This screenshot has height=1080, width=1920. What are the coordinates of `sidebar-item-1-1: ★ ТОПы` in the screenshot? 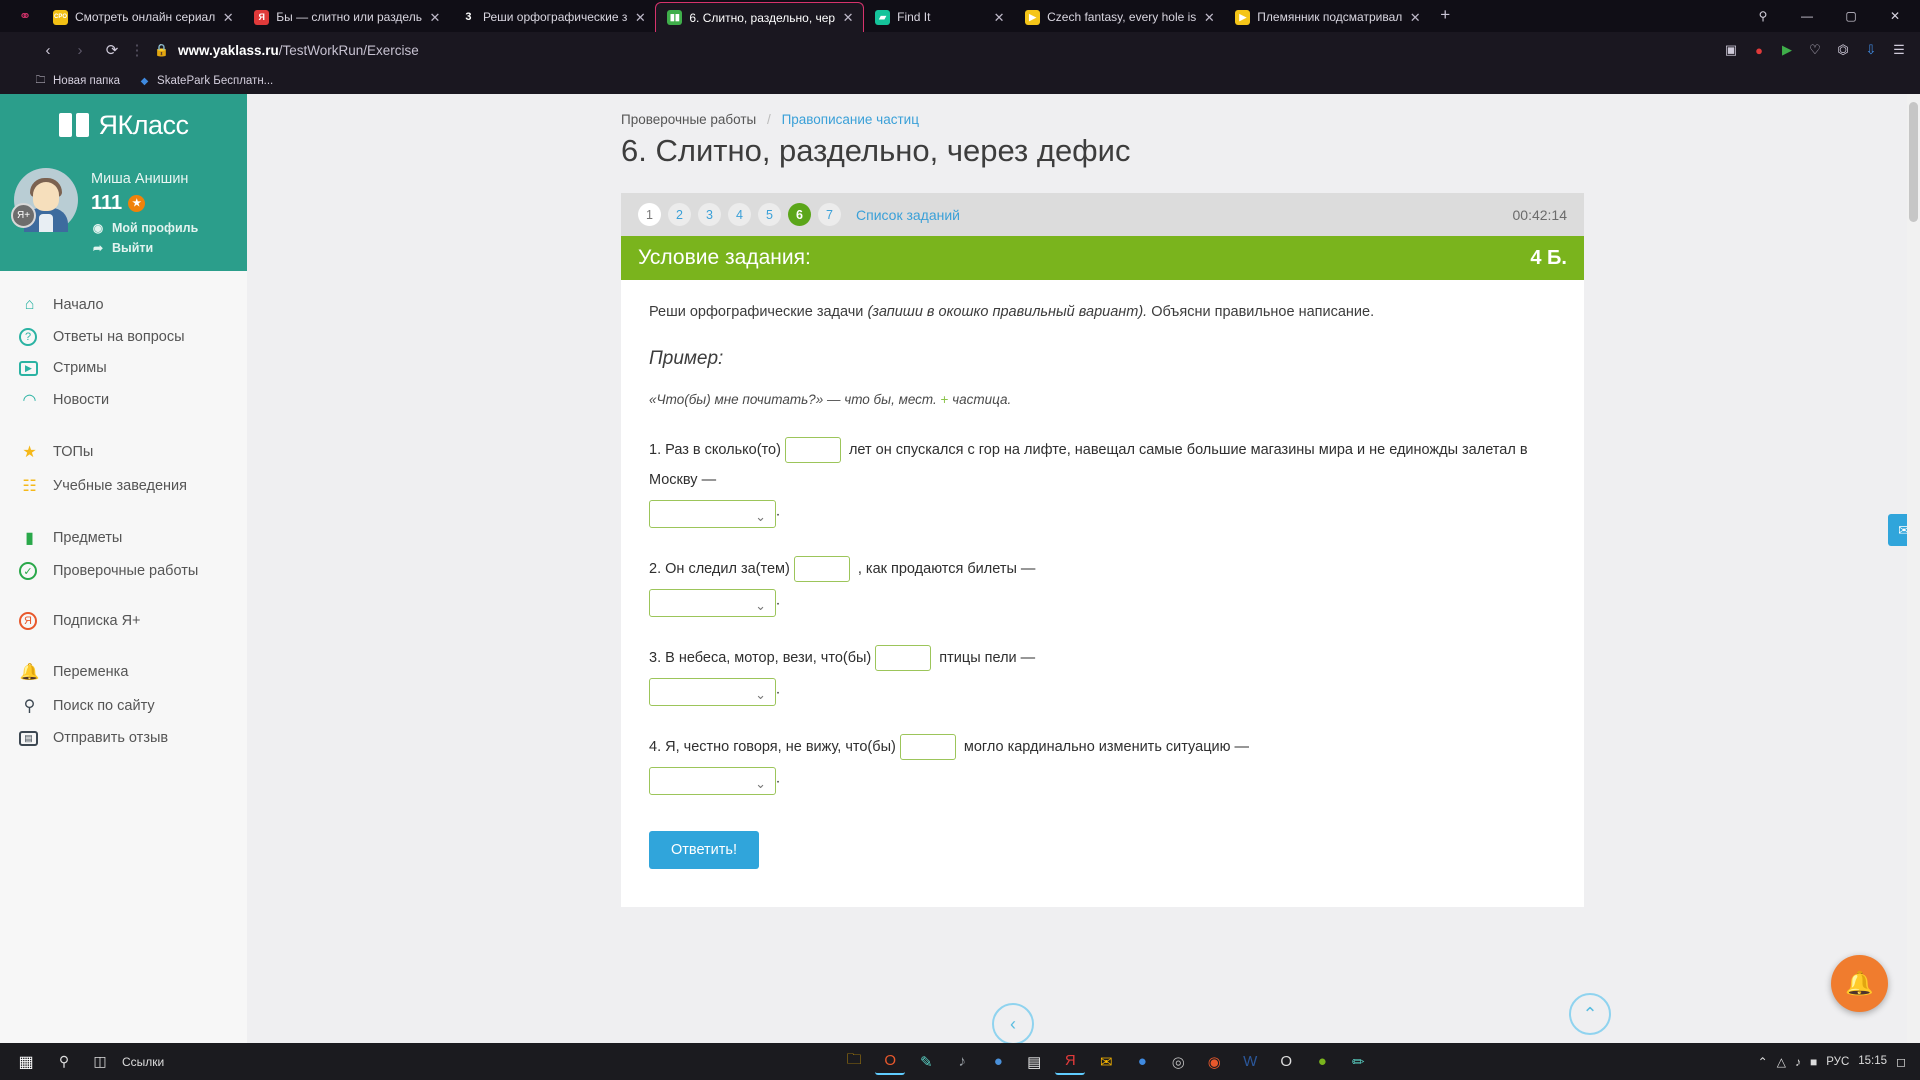 It's located at (123, 452).